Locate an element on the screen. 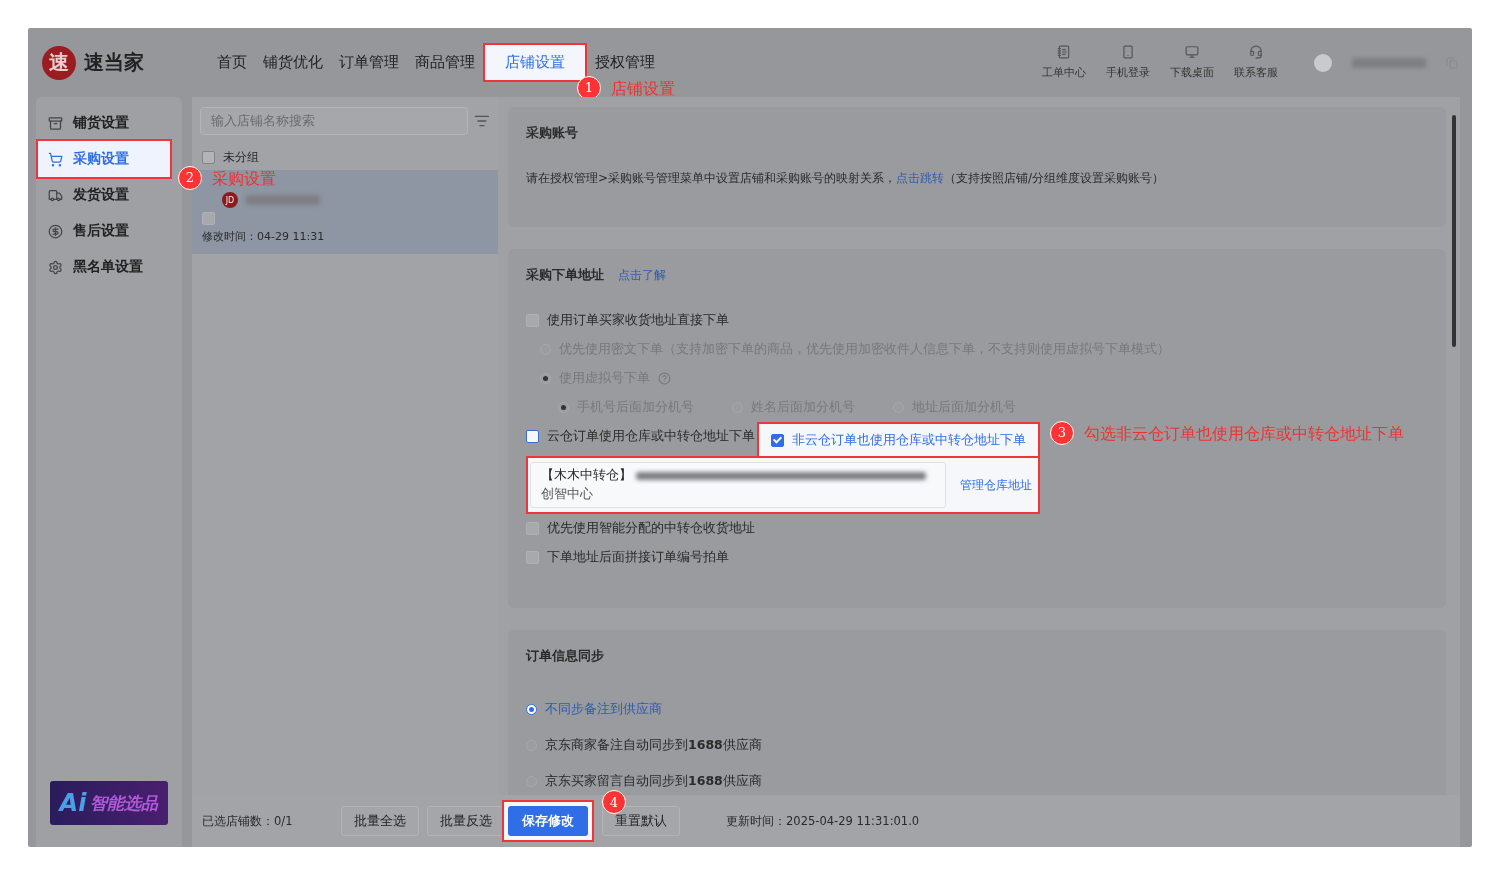  sidebar-item: 黑名单设置 is located at coordinates (109, 267).